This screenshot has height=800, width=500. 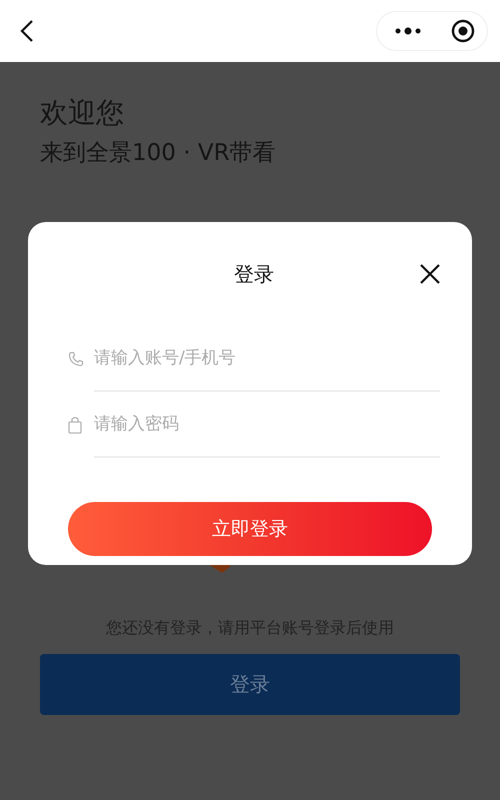 What do you see at coordinates (463, 31) in the screenshot?
I see `close-target-icon` at bounding box center [463, 31].